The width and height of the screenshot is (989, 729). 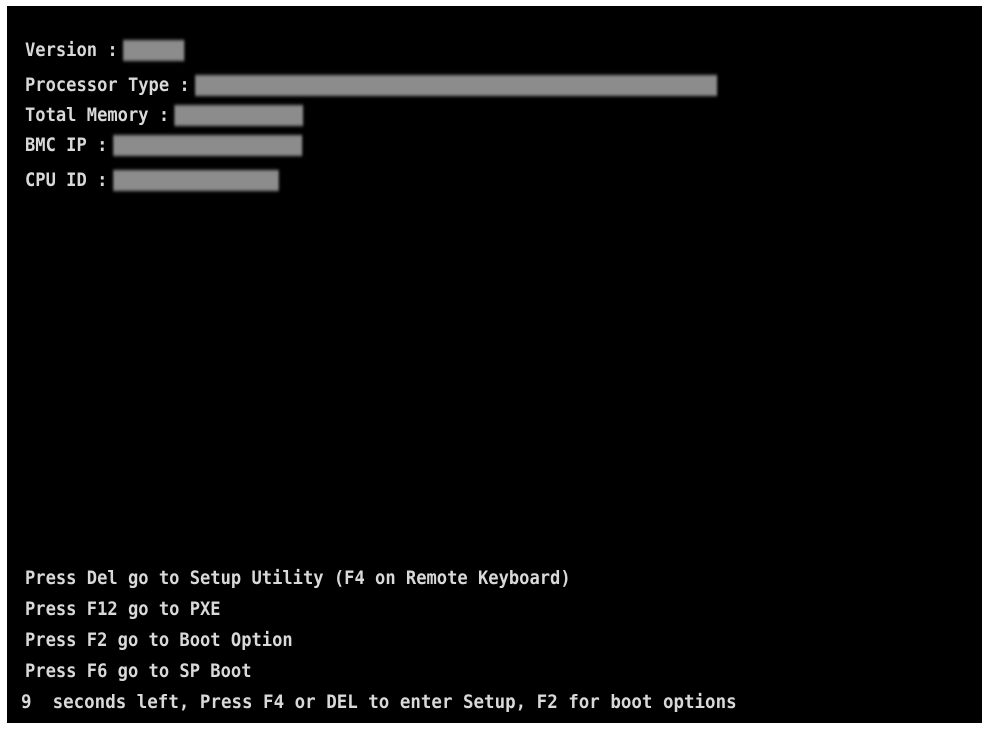 What do you see at coordinates (239, 115) in the screenshot?
I see `total-memory-value-redacted` at bounding box center [239, 115].